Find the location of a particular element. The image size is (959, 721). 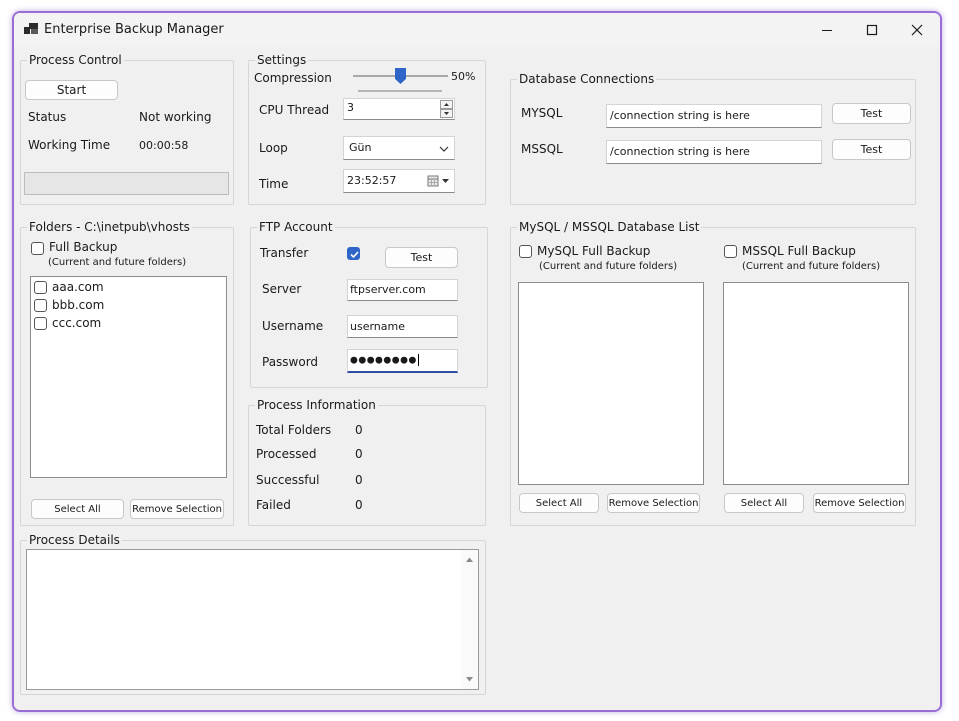

process-details-title: Process Details is located at coordinates (74, 540).